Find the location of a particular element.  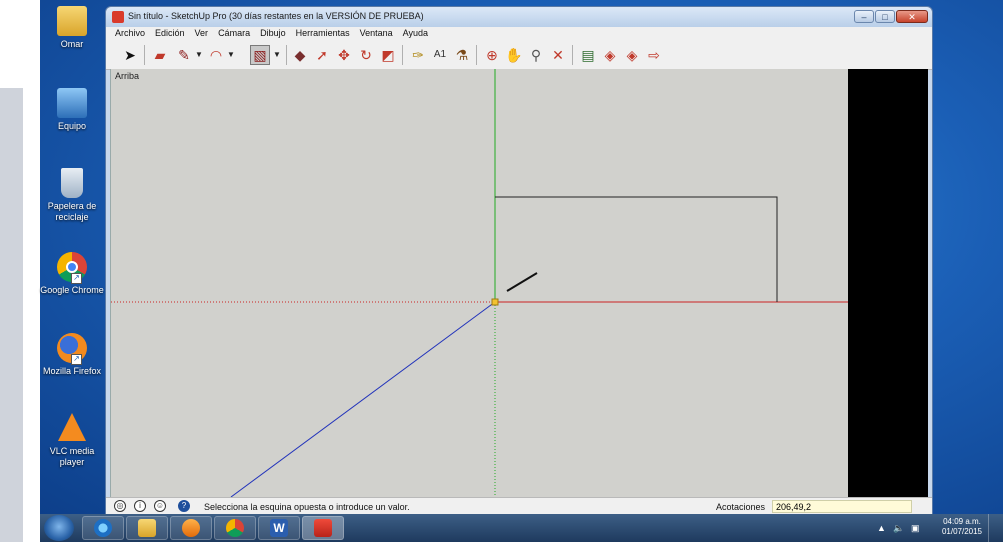

system-tray: ▲ 🔈 ▣ 04:09 a.m. 01/07/2015 is located at coordinates (935, 528).